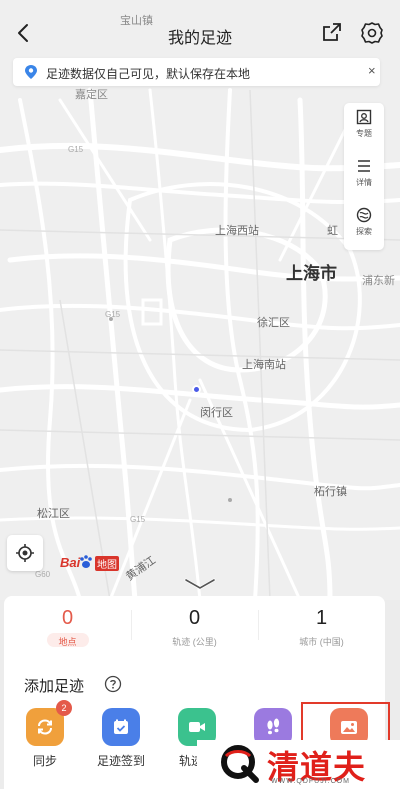  I want to click on share-icon, so click(332, 32).